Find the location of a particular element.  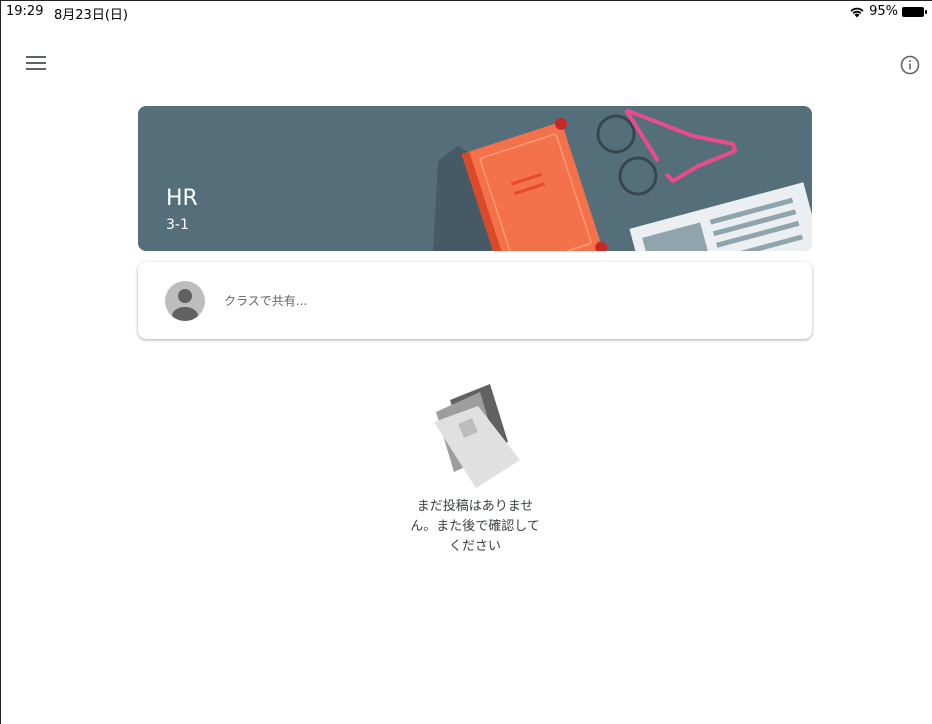

class-title: HR is located at coordinates (182, 198).